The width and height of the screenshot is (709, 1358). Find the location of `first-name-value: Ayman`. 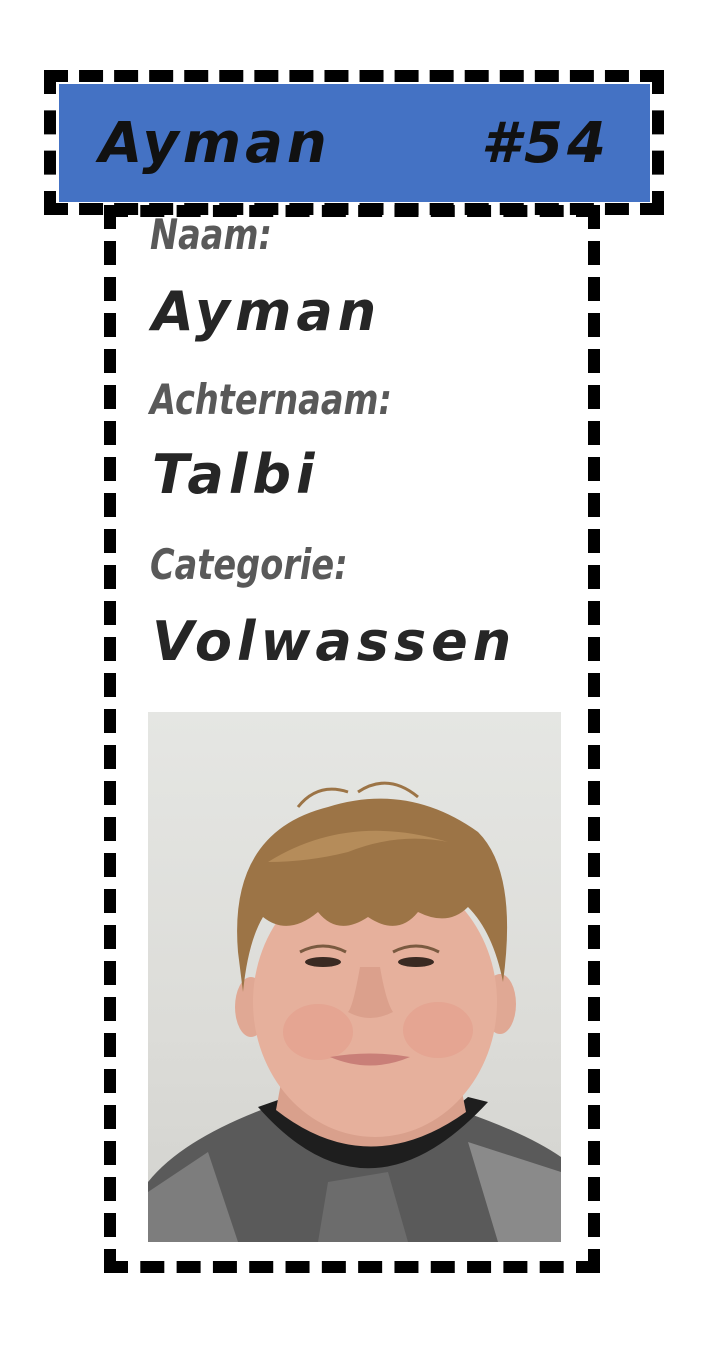

first-name-value: Ayman is located at coordinates (267, 311).